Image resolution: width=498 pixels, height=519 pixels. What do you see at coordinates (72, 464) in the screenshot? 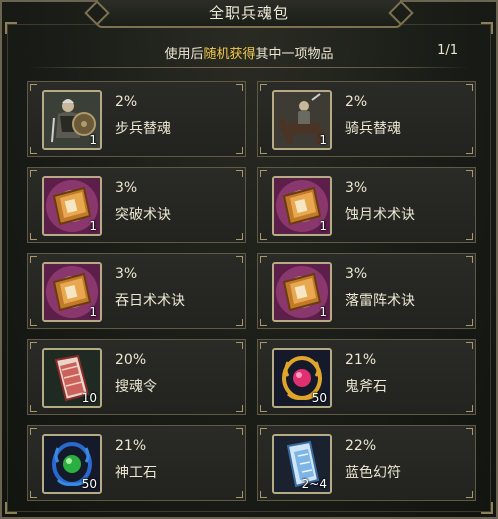
I see `green-gem-amulet-icon: 50` at bounding box center [72, 464].